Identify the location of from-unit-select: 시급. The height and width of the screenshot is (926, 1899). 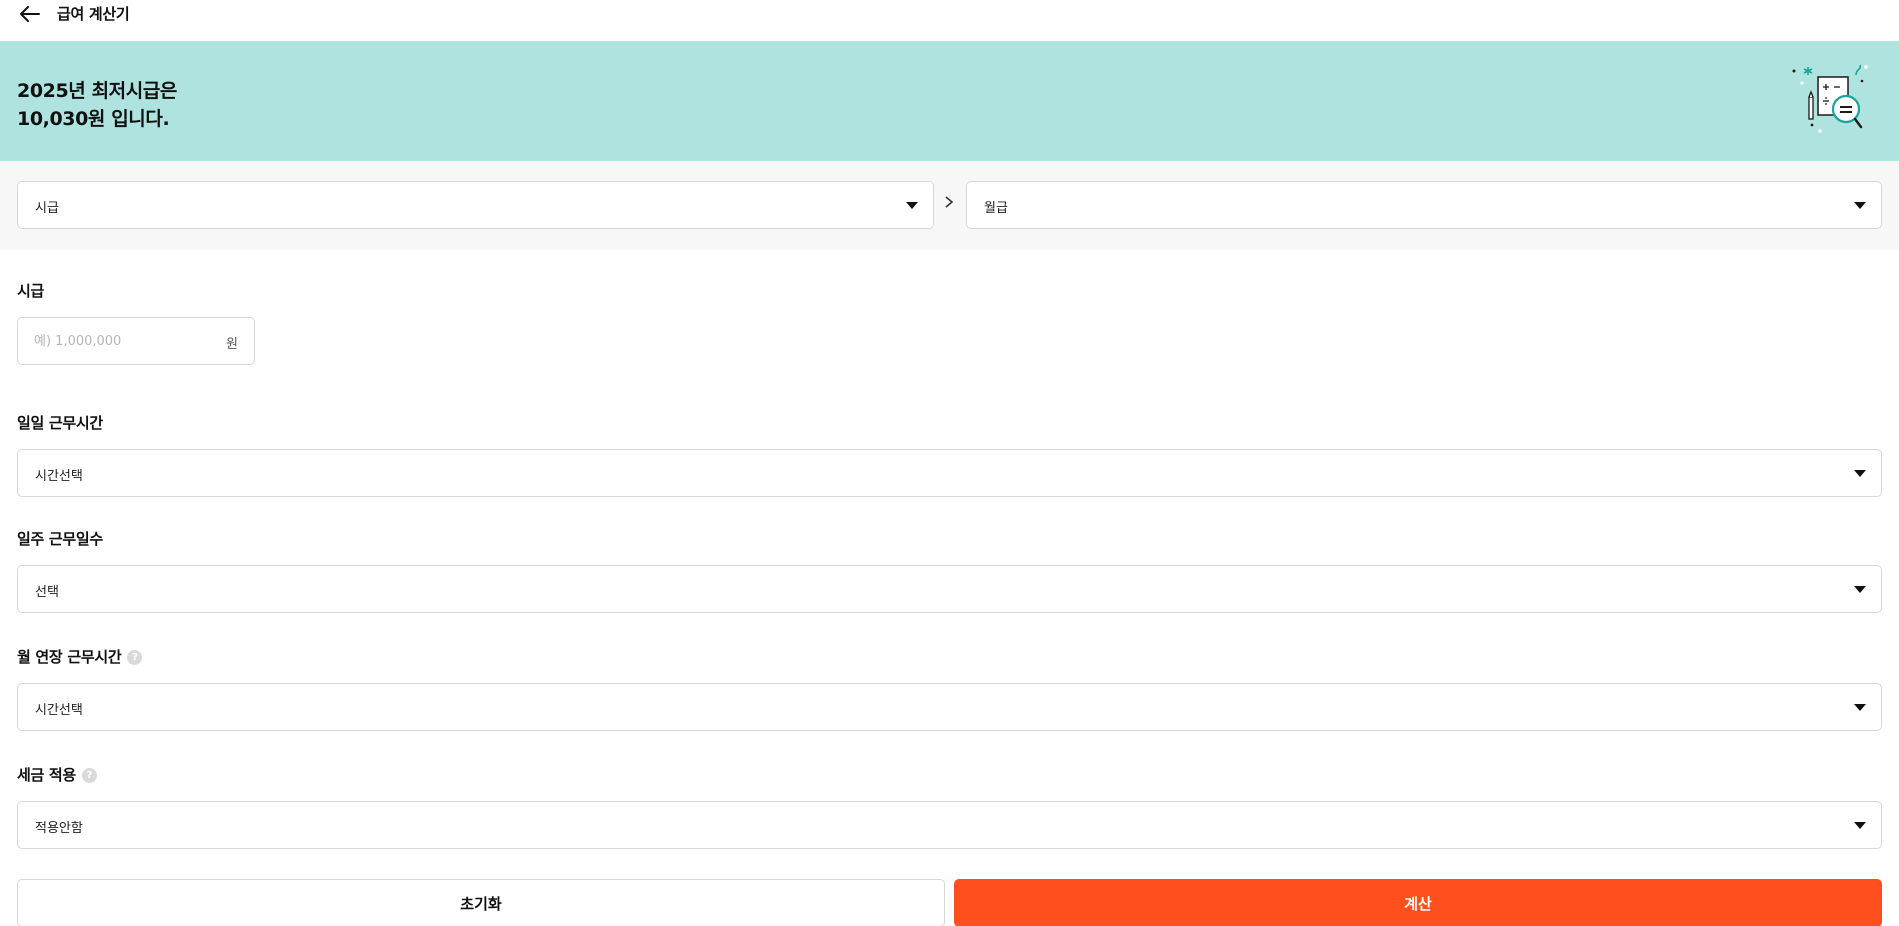
(475, 205).